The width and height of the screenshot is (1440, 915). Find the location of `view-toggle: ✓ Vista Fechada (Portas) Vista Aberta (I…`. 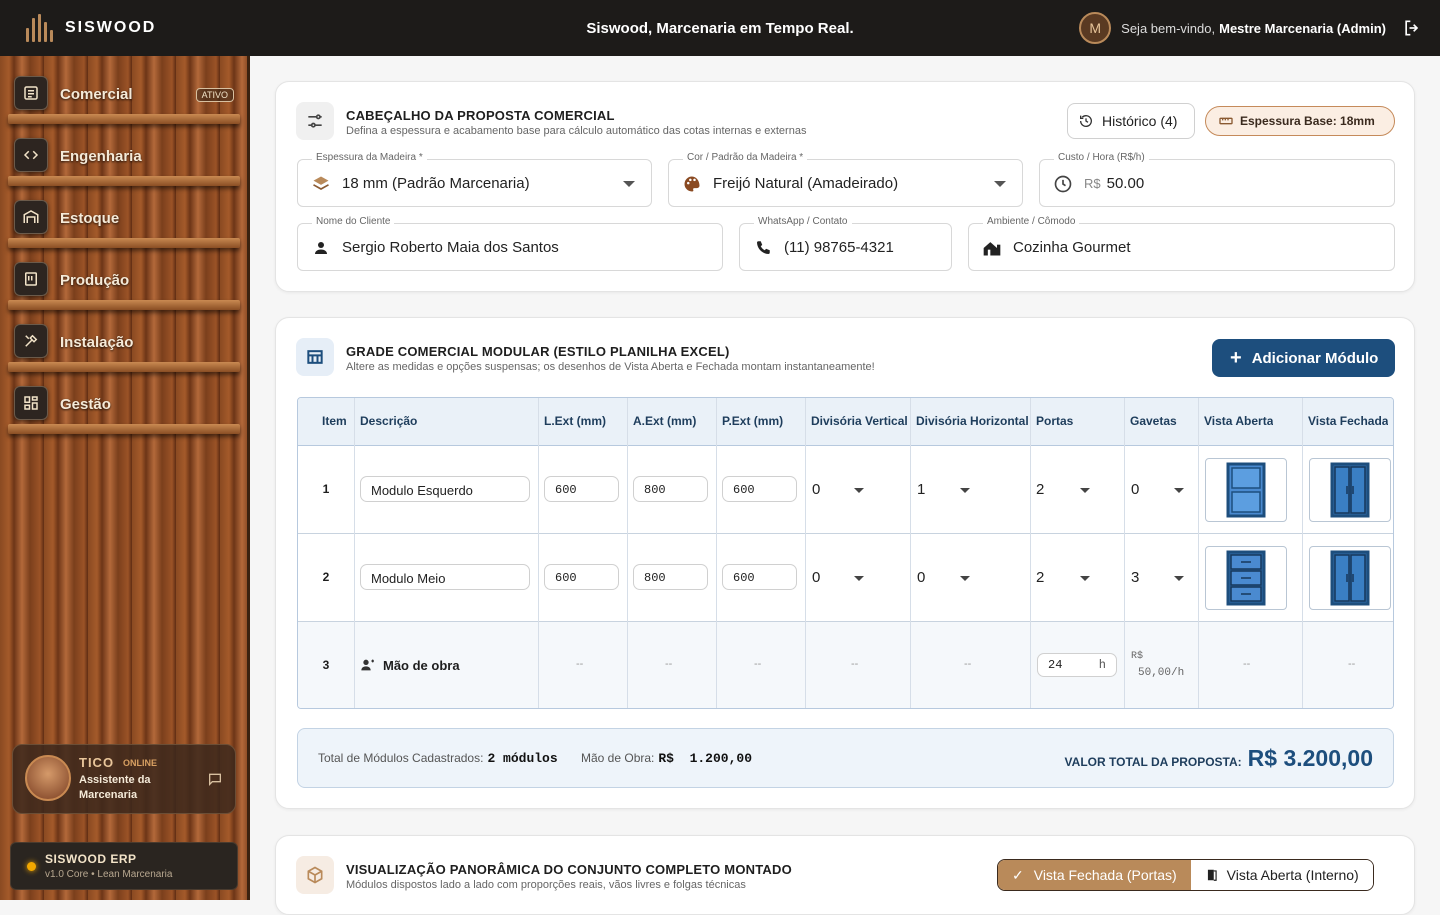

view-toggle: ✓ Vista Fechada (Portas) Vista Aberta (I… is located at coordinates (1185, 875).